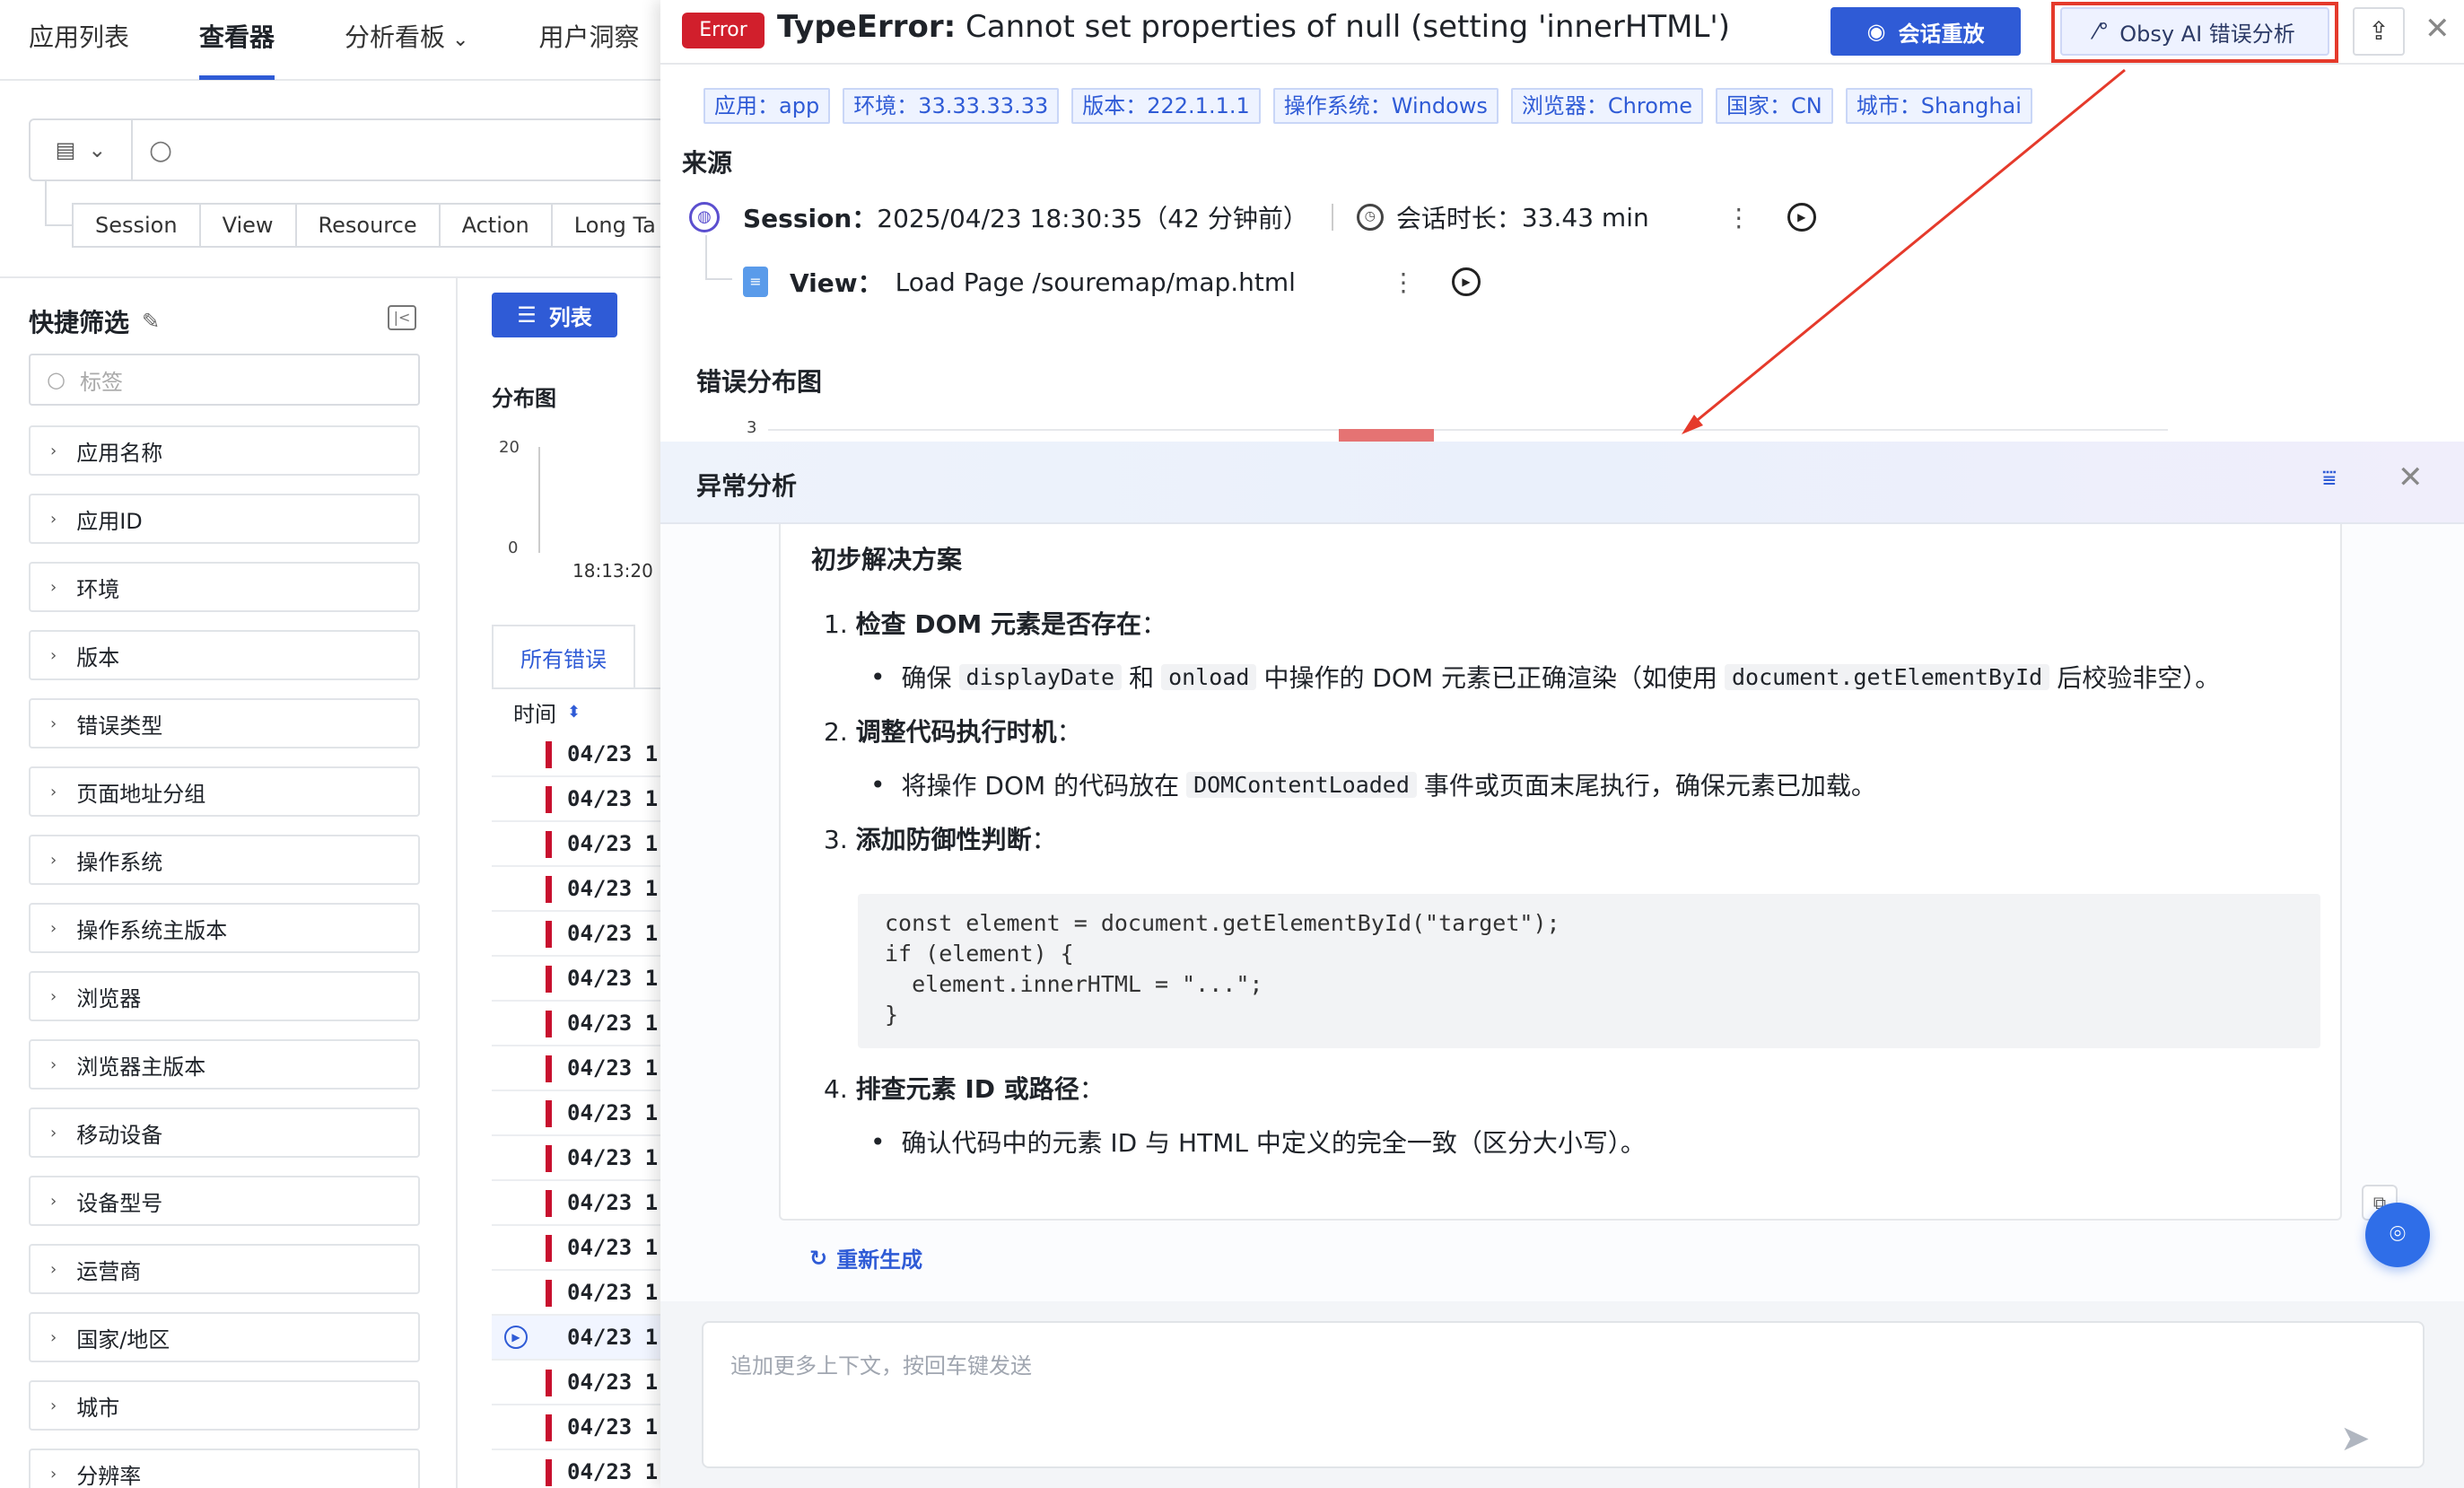 The width and height of the screenshot is (2464, 1488). I want to click on filter-item-os: › 操作系统, so click(225, 860).